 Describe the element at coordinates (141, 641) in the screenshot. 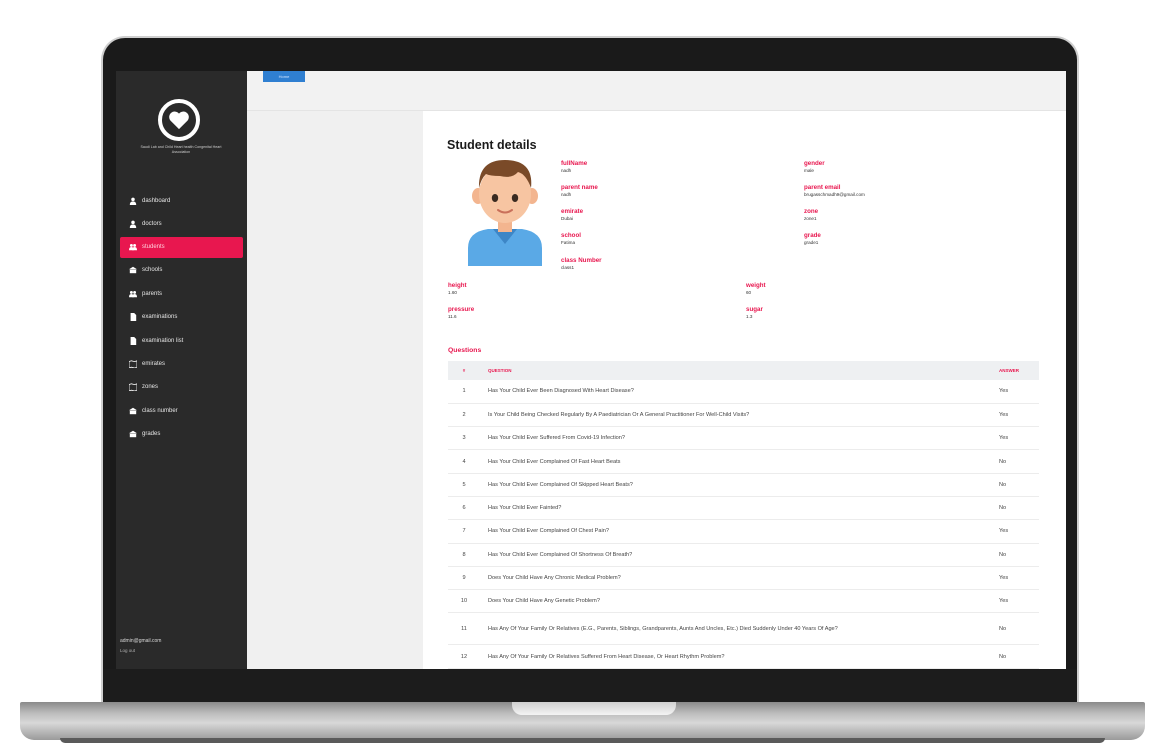

I see `user-email: admin@gmail.com` at that location.